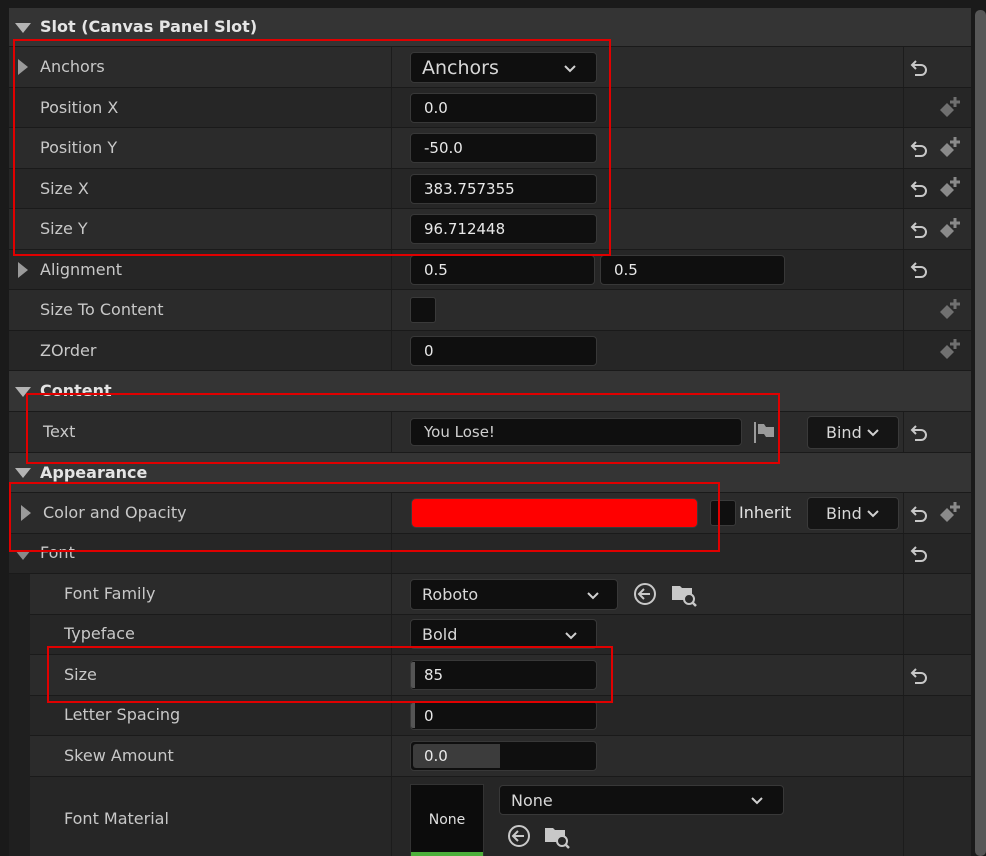  I want to click on scrollbar-thumb, so click(980, 433).